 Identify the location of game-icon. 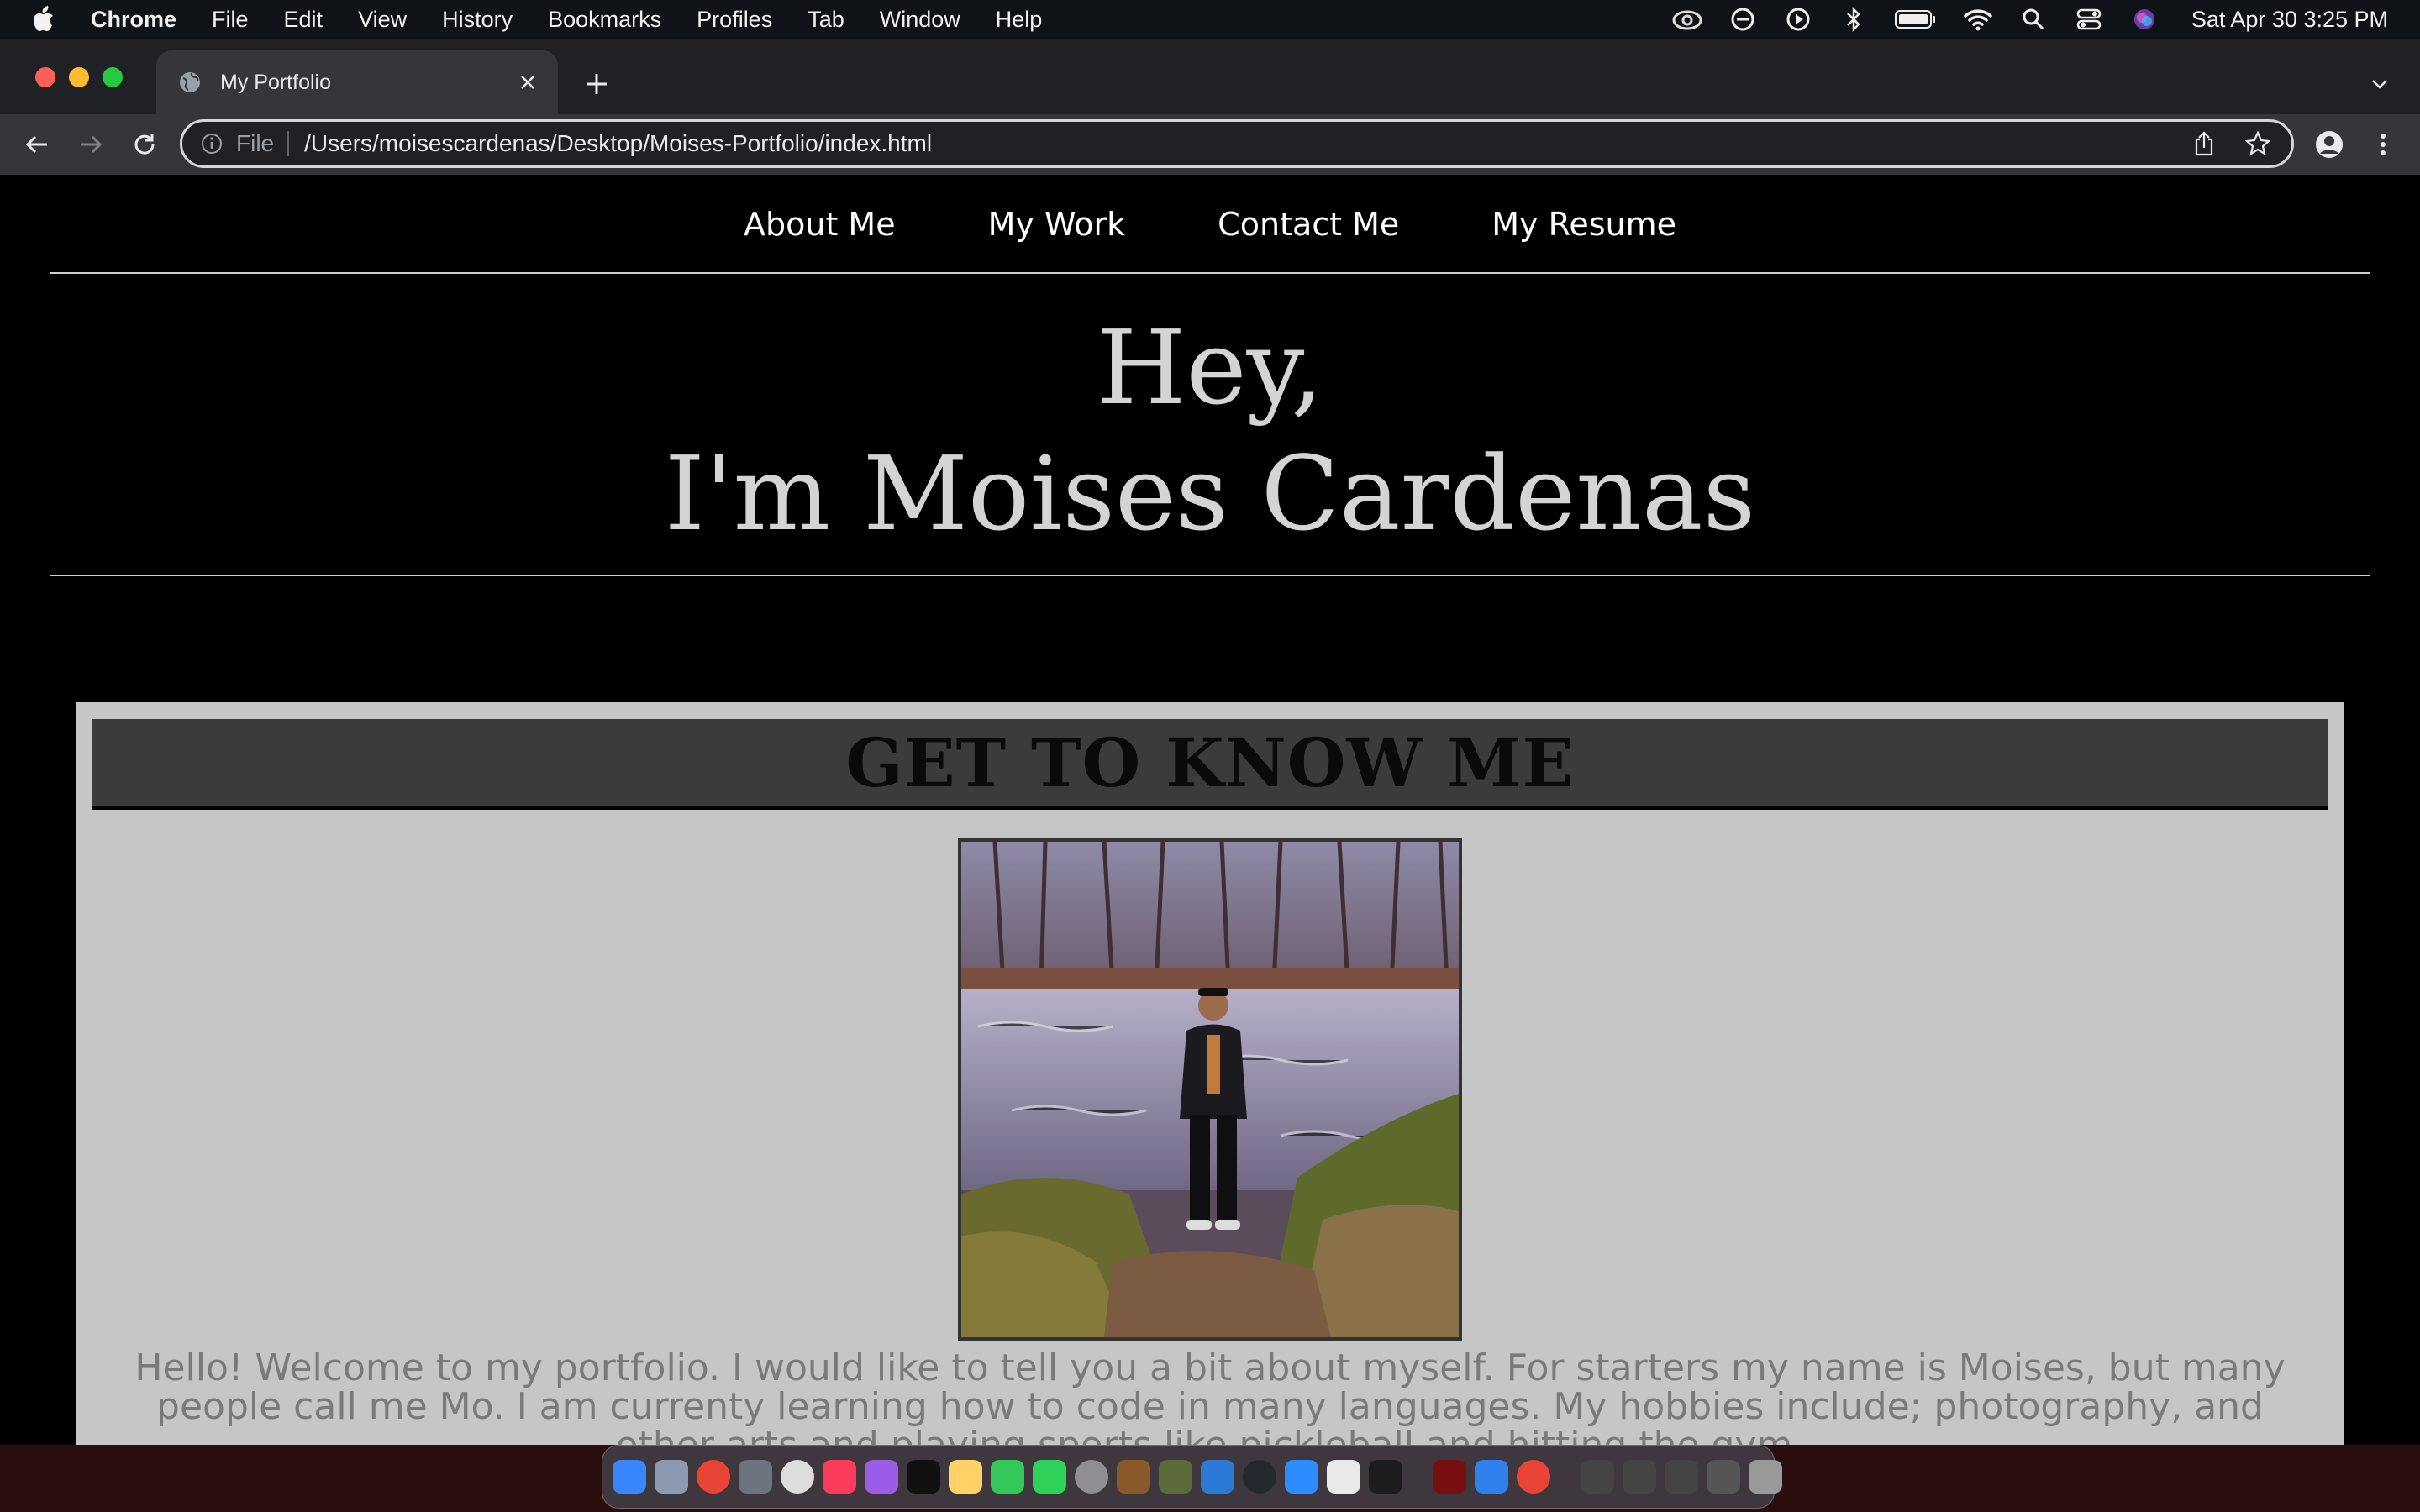
(1134, 1477).